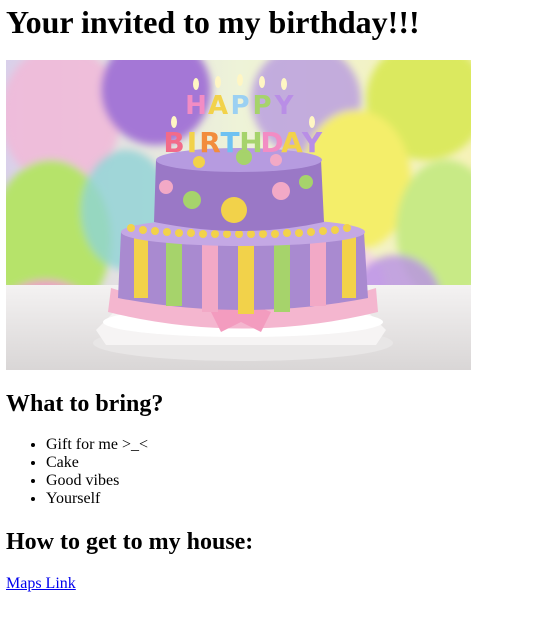 This screenshot has width=545, height=617. I want to click on what-to-bring-heading: What to bring?, so click(85, 404).